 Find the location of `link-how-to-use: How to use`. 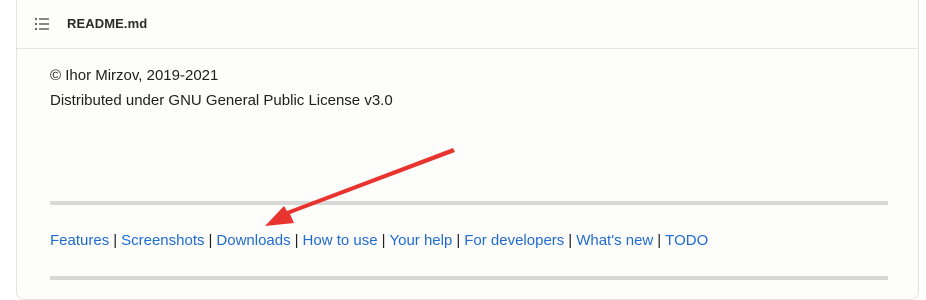

link-how-to-use: How to use is located at coordinates (340, 240).